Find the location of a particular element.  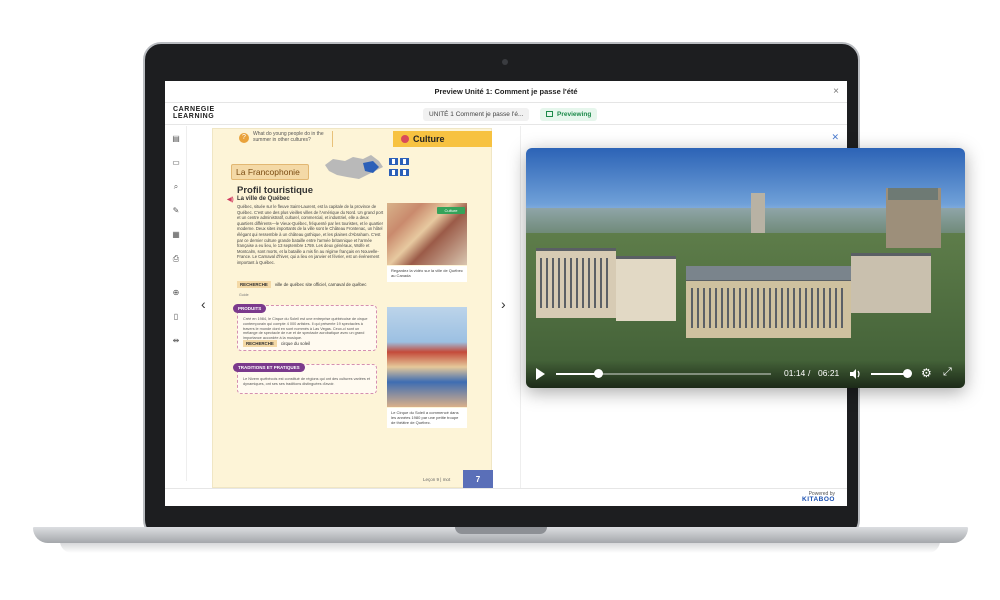

prev-page-button: ‹ is located at coordinates (203, 304).